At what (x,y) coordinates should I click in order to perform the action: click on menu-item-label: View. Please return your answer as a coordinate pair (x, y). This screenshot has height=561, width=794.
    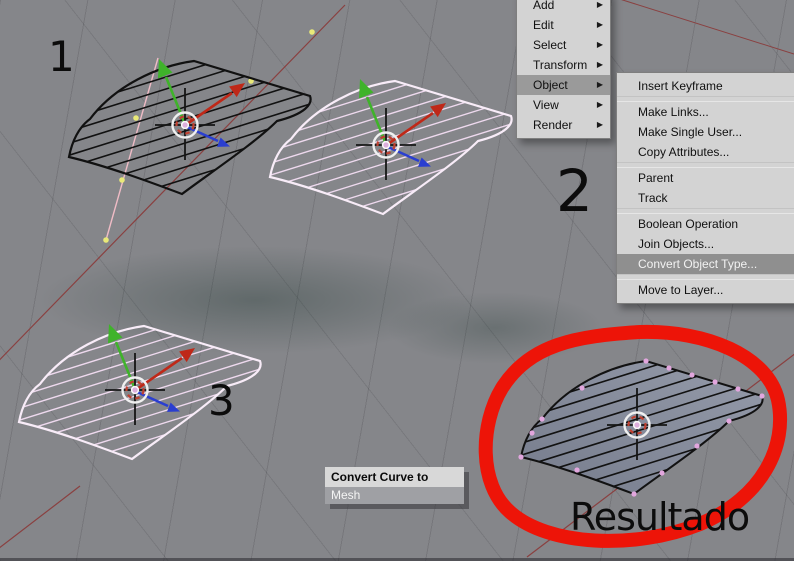
    Looking at the image, I should click on (546, 105).